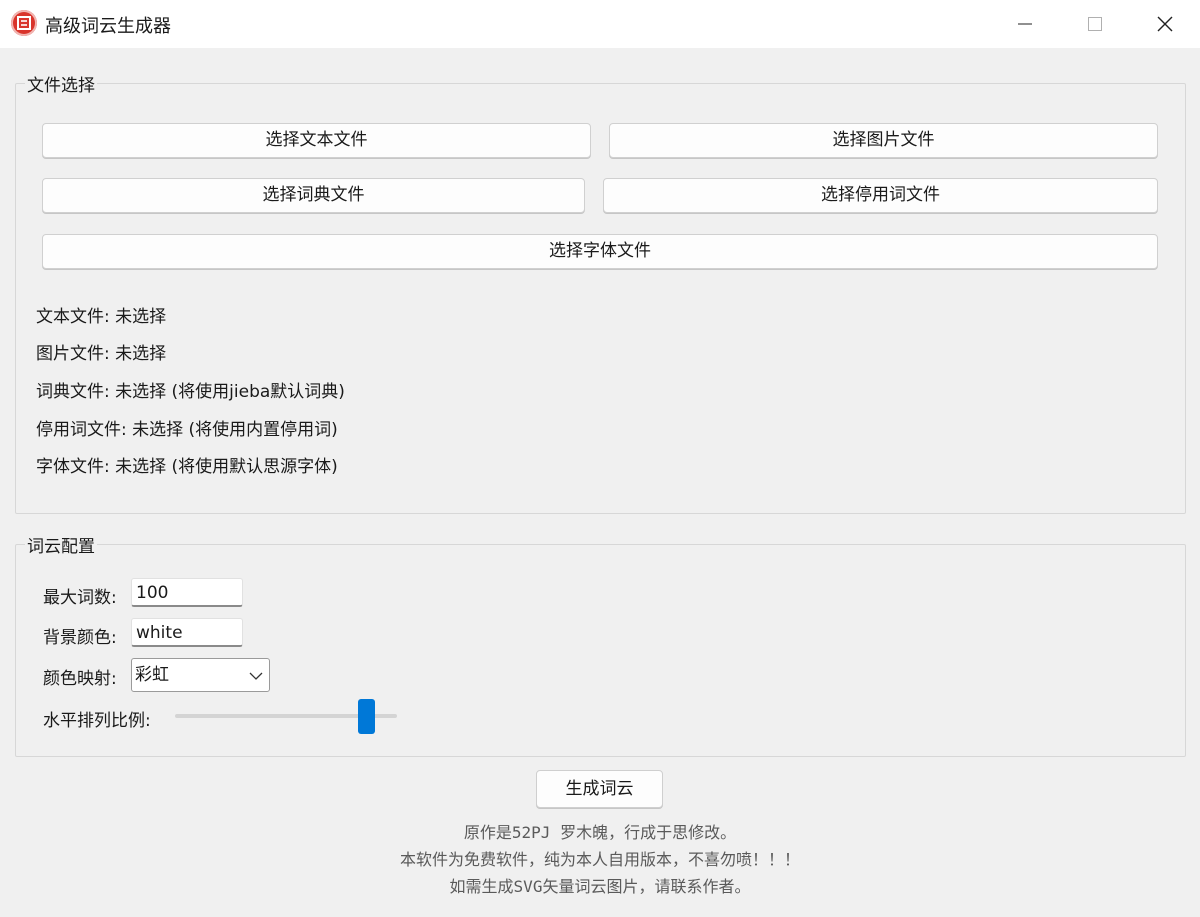  Describe the element at coordinates (80, 638) in the screenshot. I see `background-color-label: 背景颜色:` at that location.